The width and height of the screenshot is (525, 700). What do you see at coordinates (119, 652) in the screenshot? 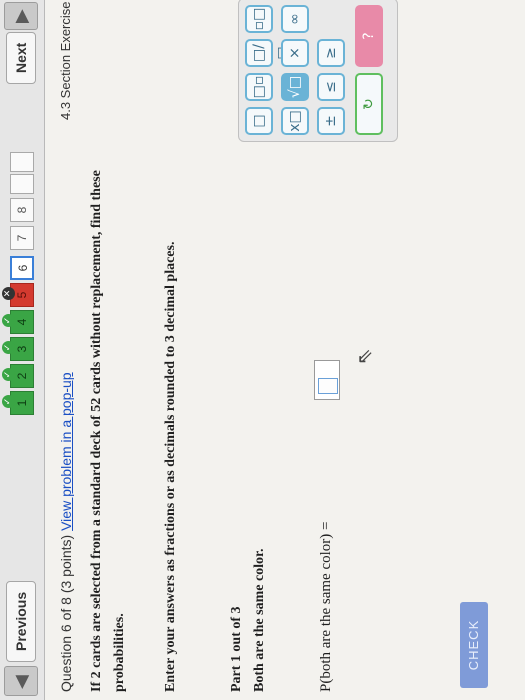
I see `prompt-text-continued: probabilities.` at bounding box center [119, 652].